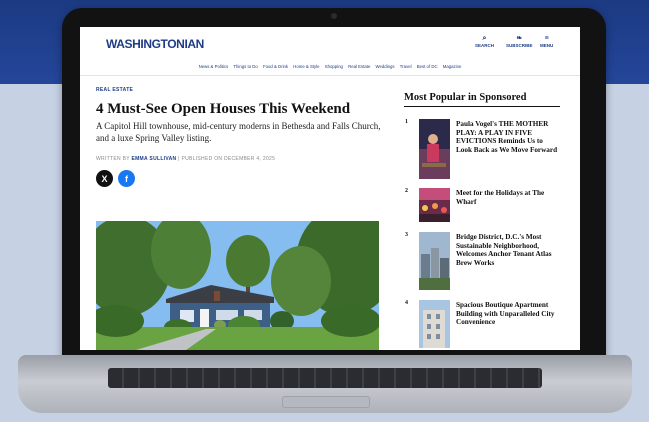  Describe the element at coordinates (326, 402) in the screenshot. I see `laptop-trackpad` at that location.